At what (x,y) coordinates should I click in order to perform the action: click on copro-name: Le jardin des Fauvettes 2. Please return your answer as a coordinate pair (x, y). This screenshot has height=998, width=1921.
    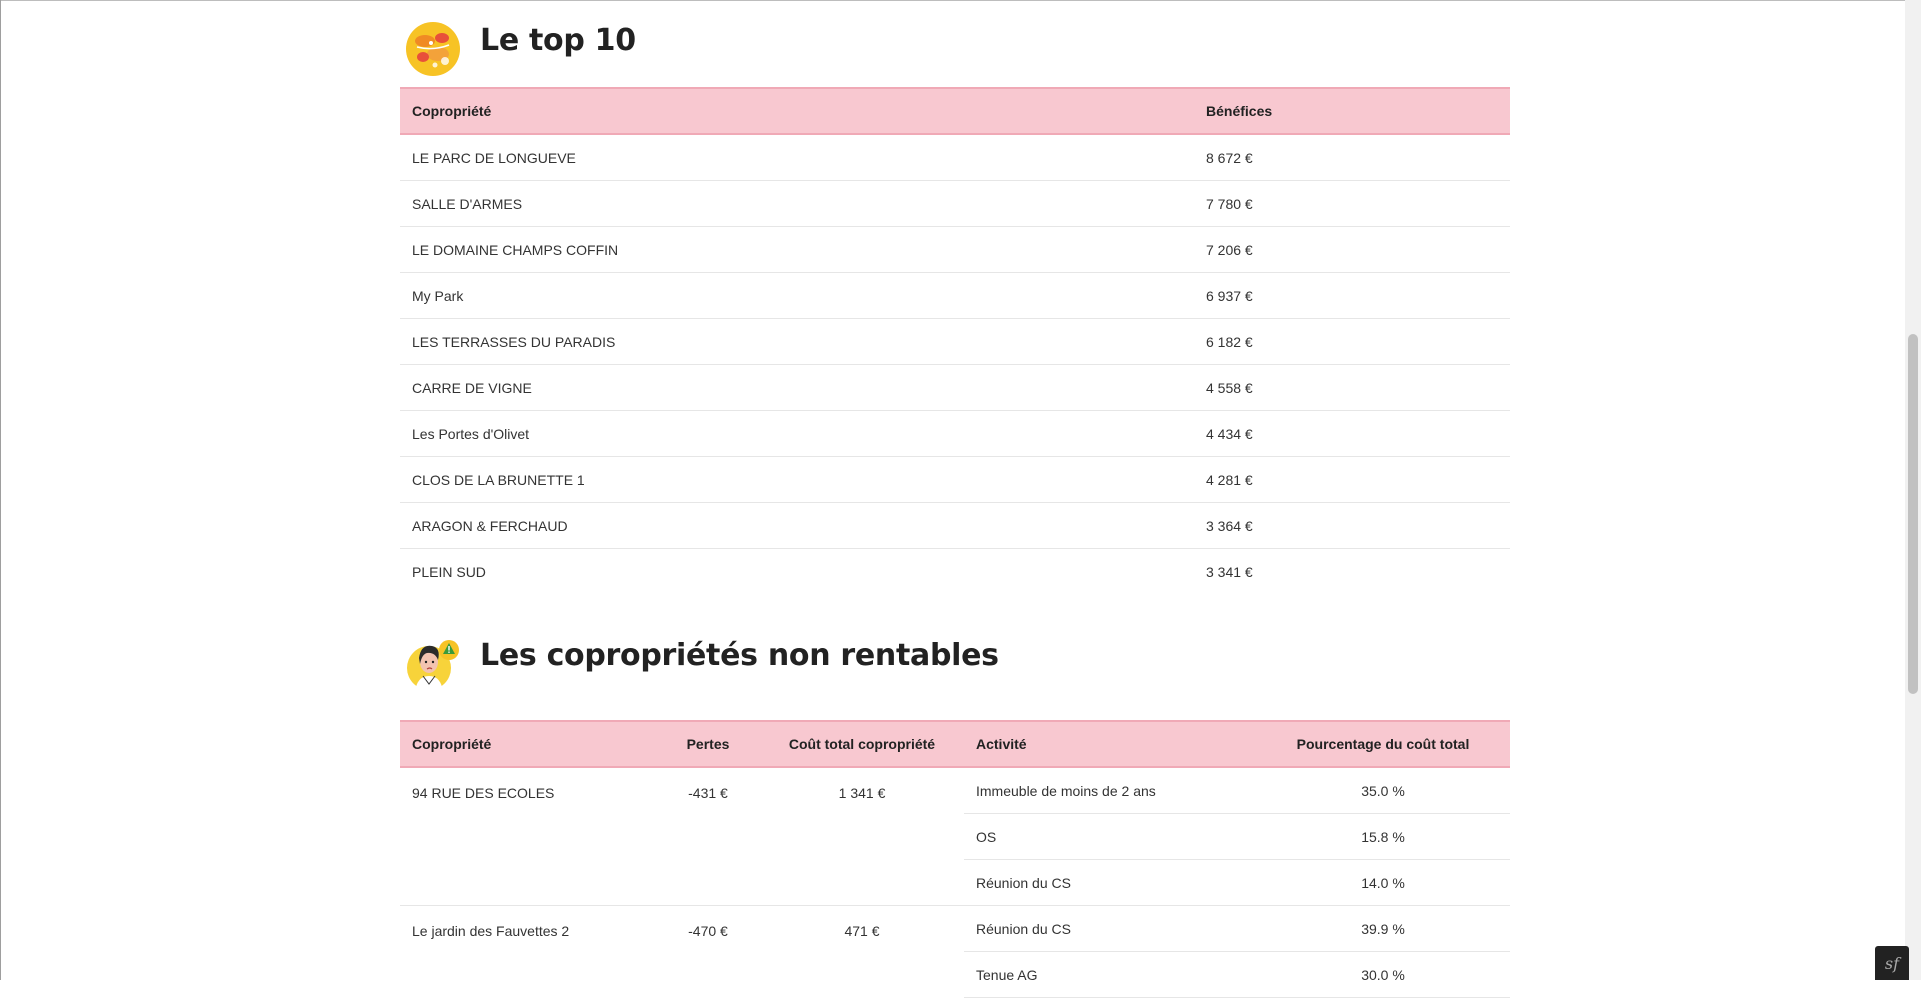
    Looking at the image, I should click on (491, 931).